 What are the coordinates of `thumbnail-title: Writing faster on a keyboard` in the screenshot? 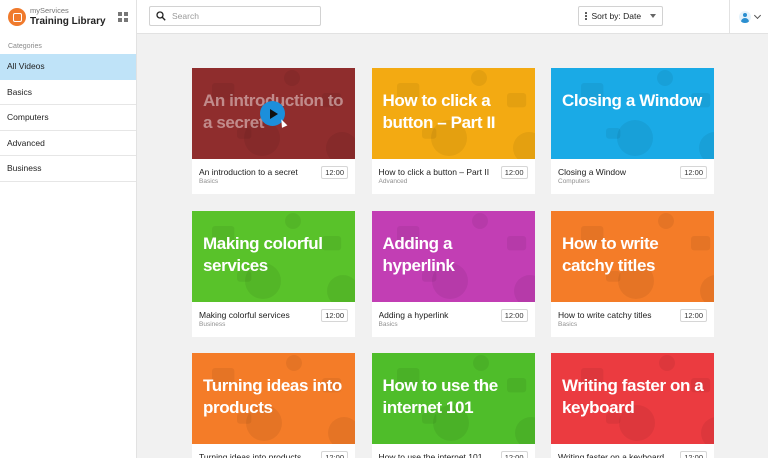 It's located at (633, 396).